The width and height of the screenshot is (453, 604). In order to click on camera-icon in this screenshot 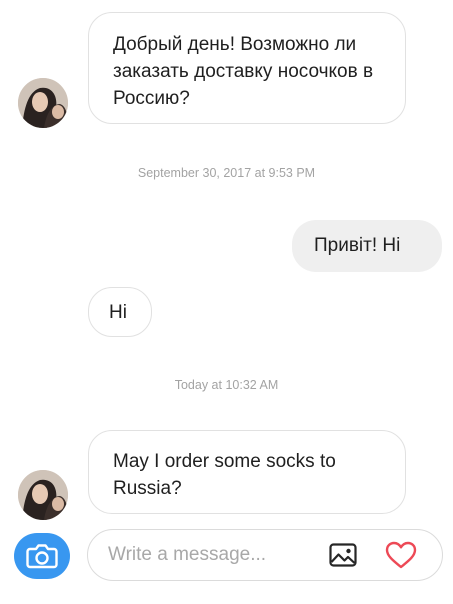, I will do `click(42, 556)`.